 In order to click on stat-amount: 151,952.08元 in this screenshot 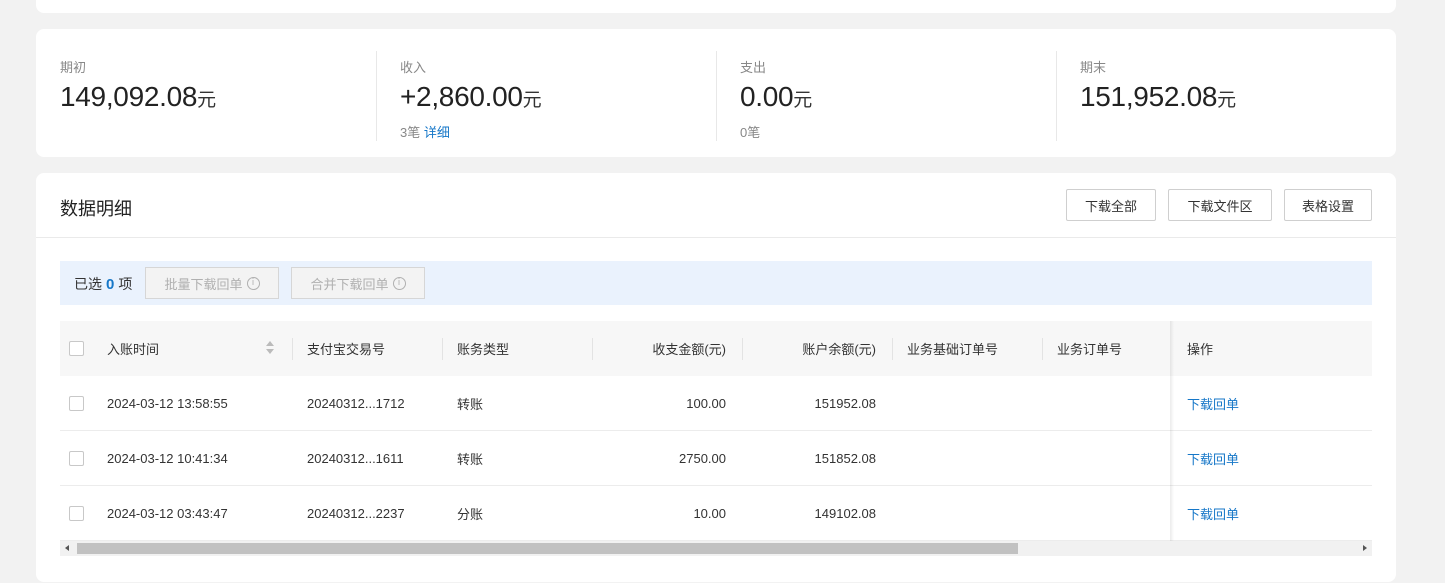, I will do `click(1158, 97)`.